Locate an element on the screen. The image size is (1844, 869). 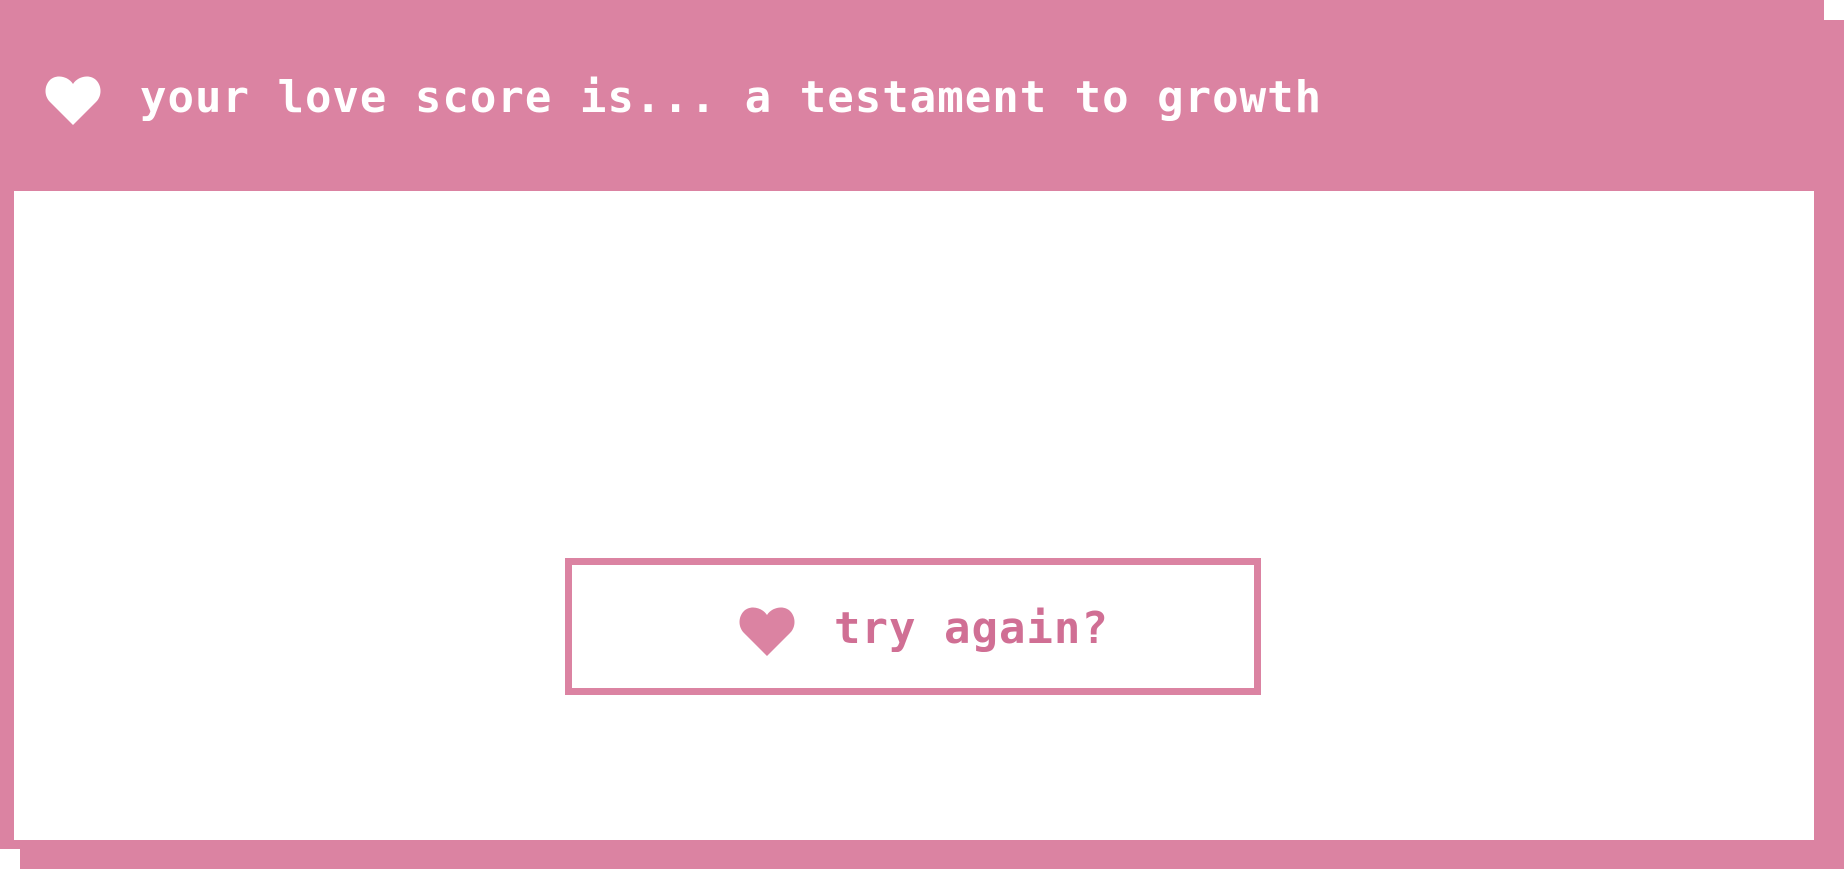
frame-bottom is located at coordinates (914, 844).